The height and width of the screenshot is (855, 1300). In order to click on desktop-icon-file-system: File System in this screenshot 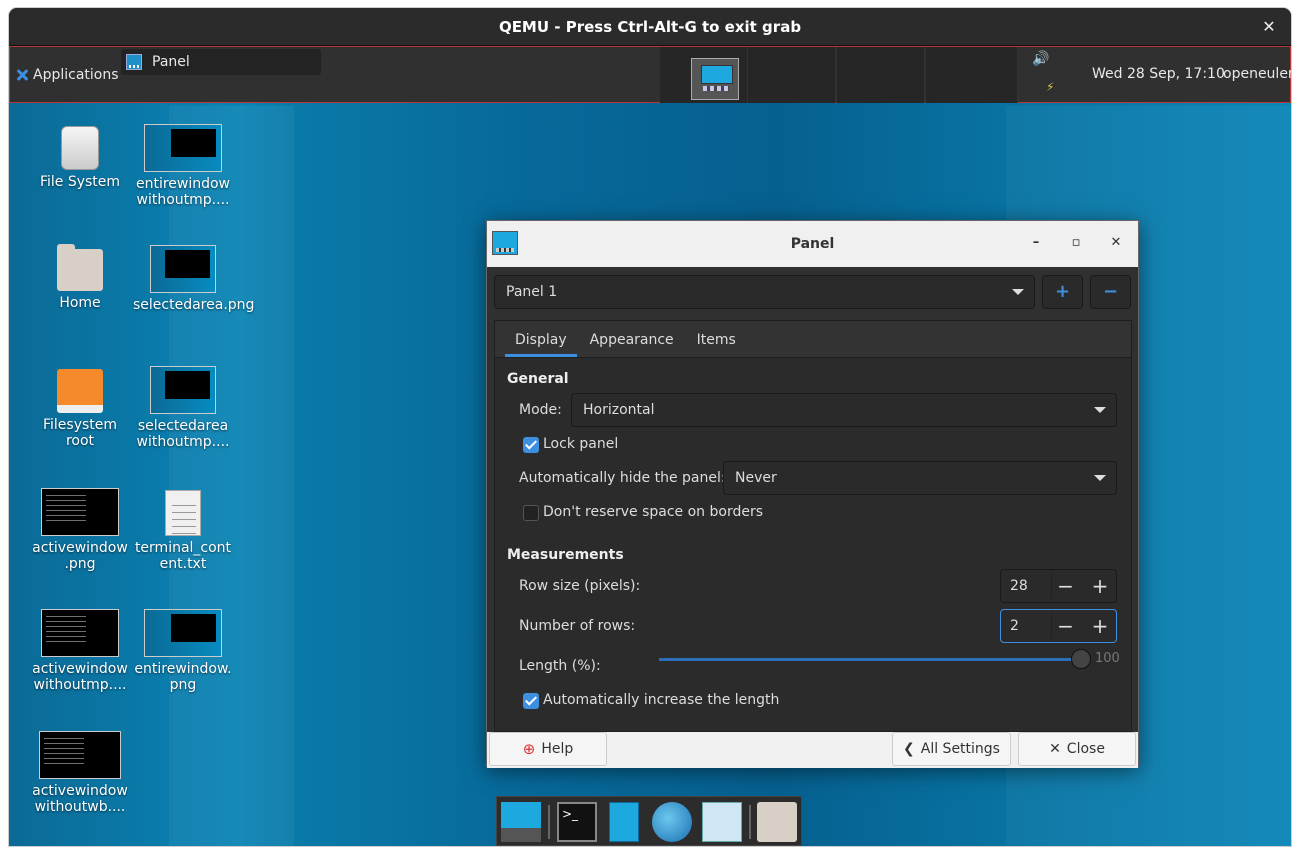, I will do `click(80, 158)`.